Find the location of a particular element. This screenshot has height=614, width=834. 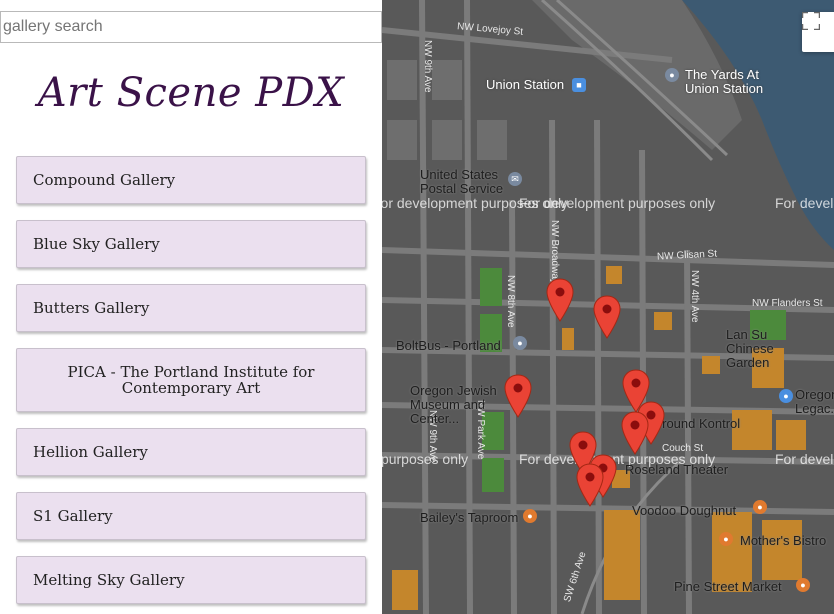

label-mothers: Mother's Bistro is located at coordinates (783, 540).